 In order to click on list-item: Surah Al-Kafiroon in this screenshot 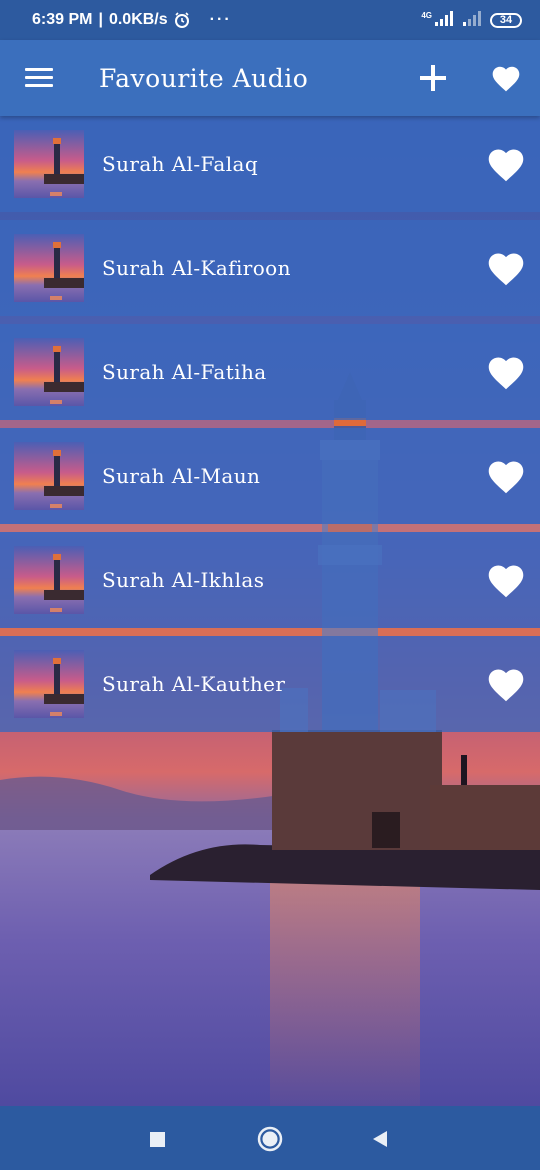, I will do `click(270, 268)`.